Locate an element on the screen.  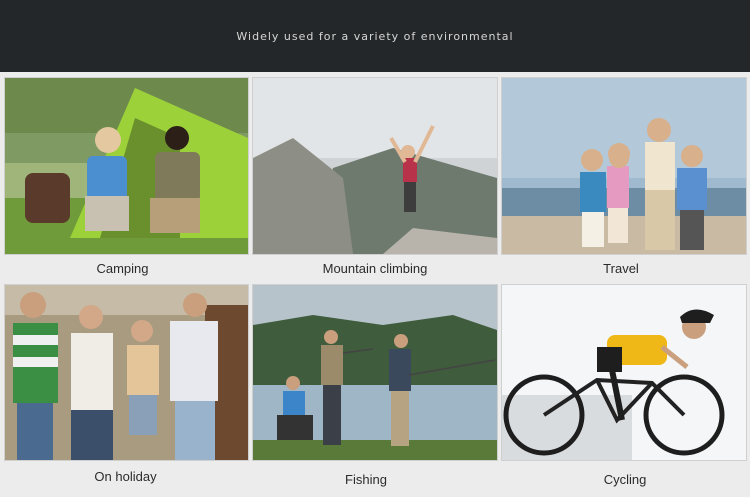
on-holiday-photo is located at coordinates (126, 372).